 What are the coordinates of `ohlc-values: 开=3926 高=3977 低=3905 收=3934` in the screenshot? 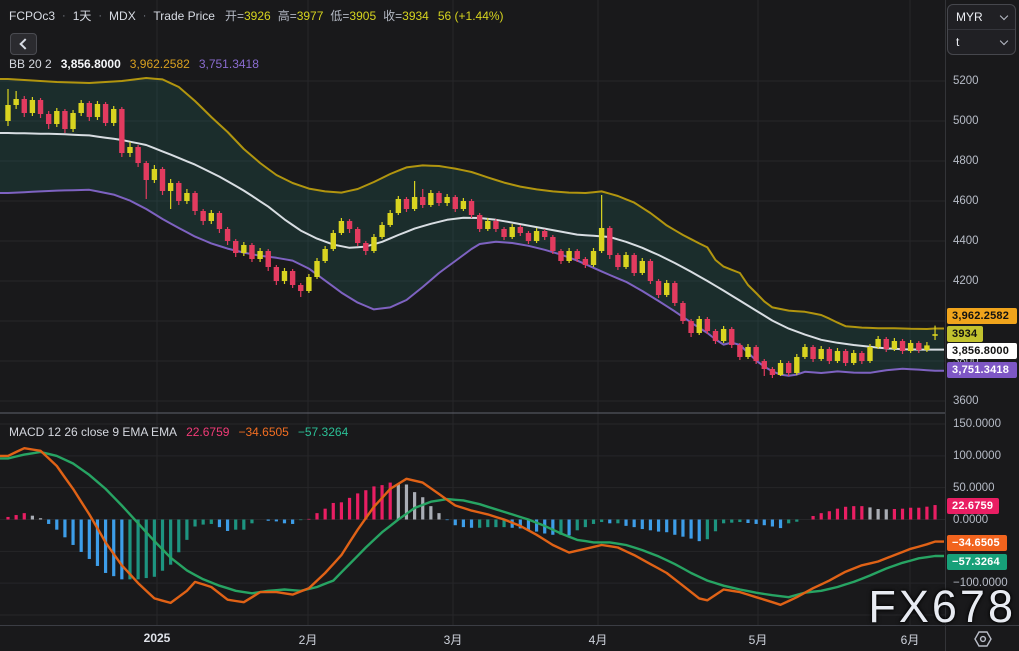 It's located at (327, 15).